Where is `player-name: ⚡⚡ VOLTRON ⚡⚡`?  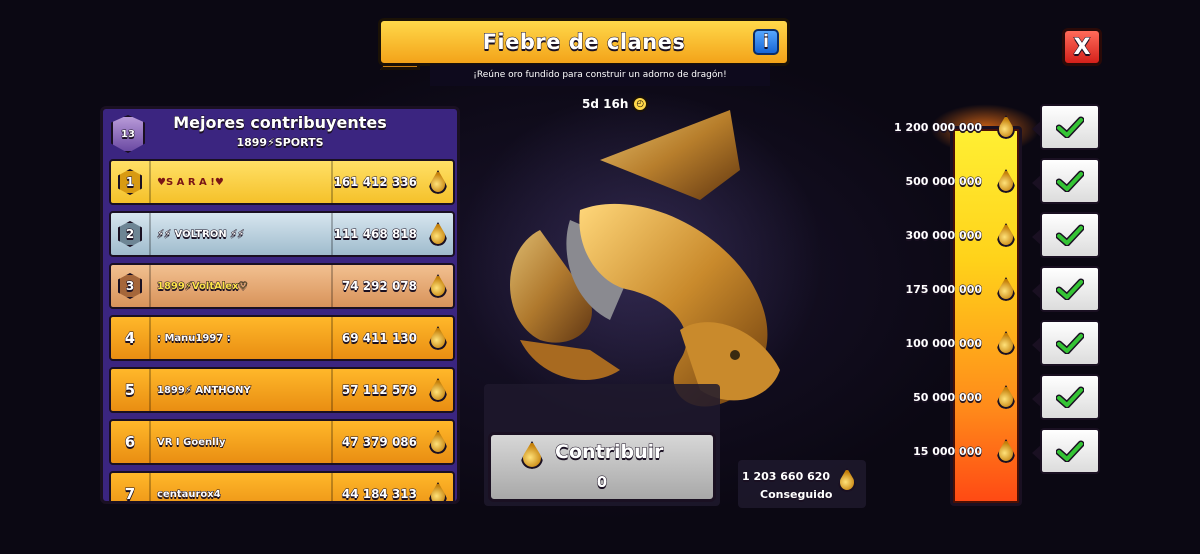 player-name: ⚡⚡ VOLTRON ⚡⚡ is located at coordinates (201, 234).